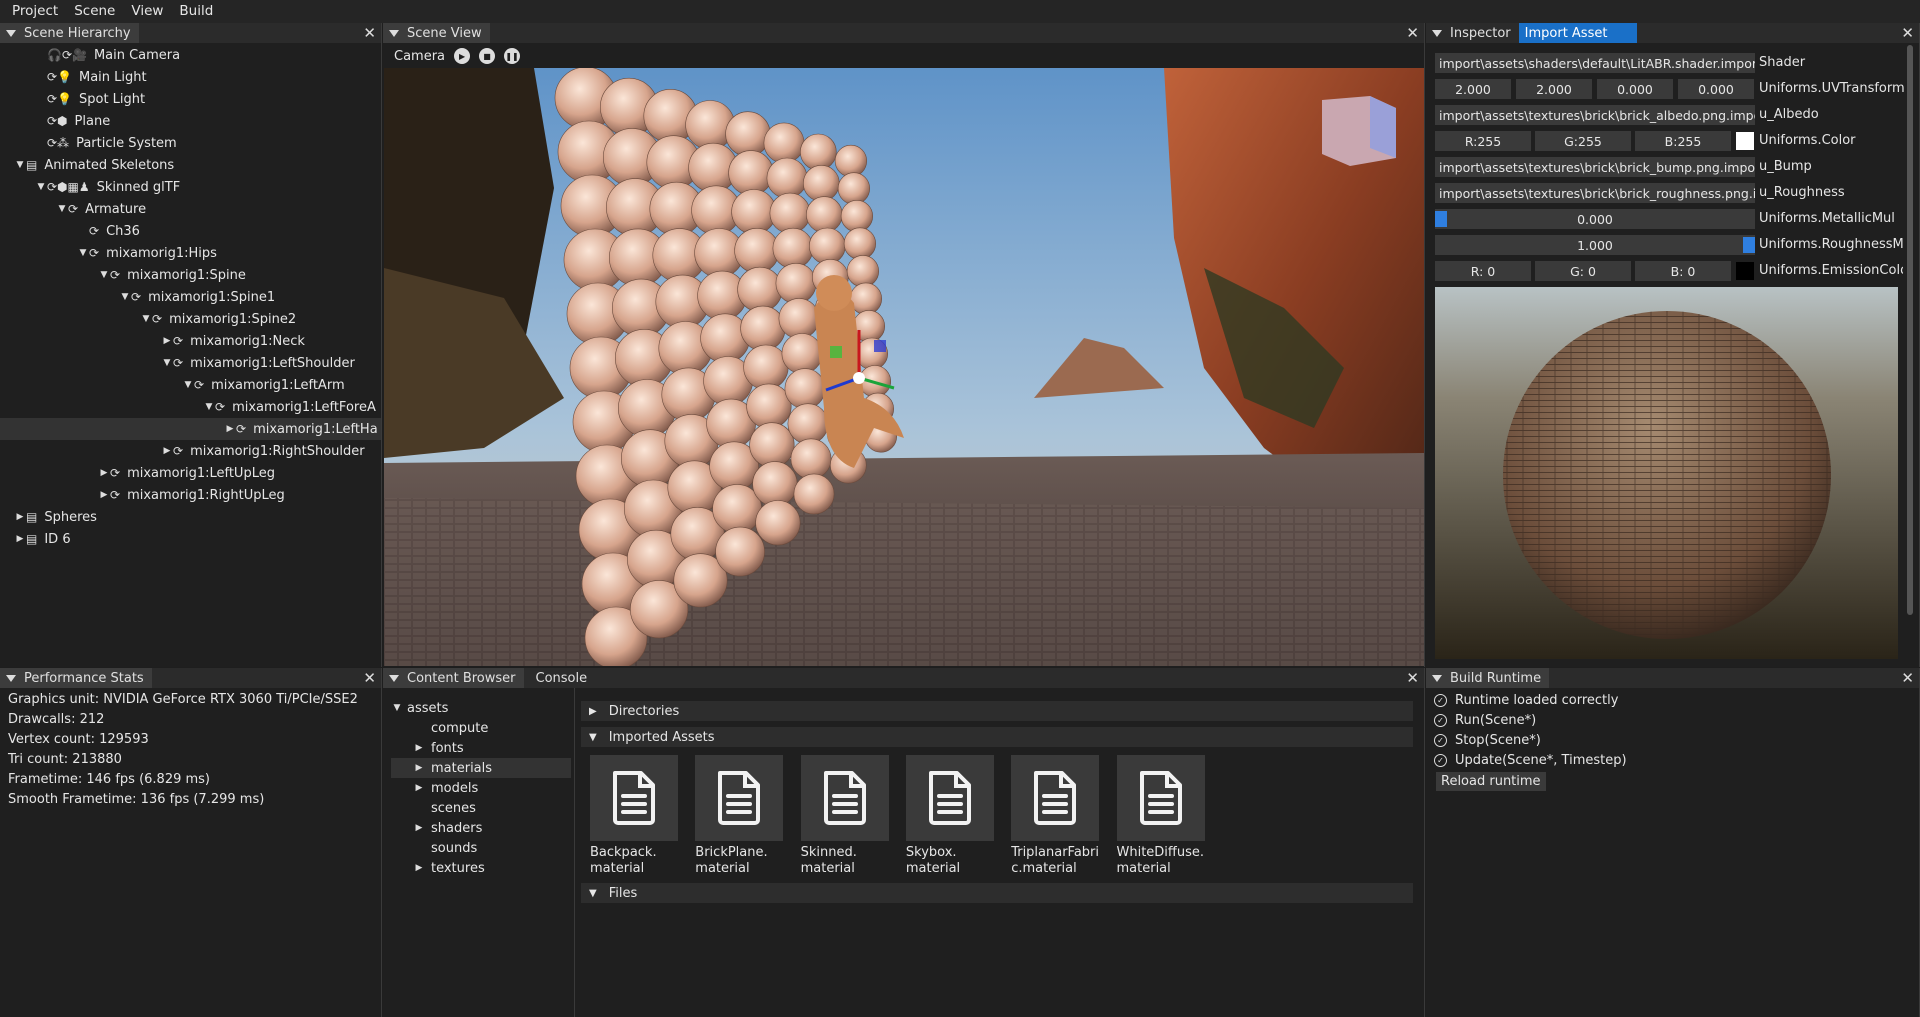 This screenshot has height=1017, width=1920. Describe the element at coordinates (481, 788) in the screenshot. I see `folder-item: ▶ models` at that location.